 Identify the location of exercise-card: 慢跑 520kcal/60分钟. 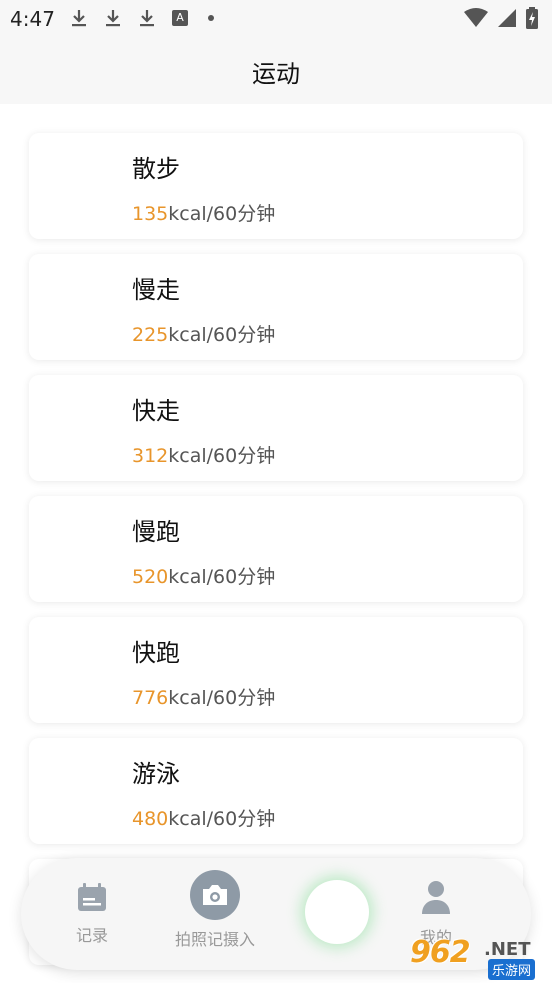
(276, 549).